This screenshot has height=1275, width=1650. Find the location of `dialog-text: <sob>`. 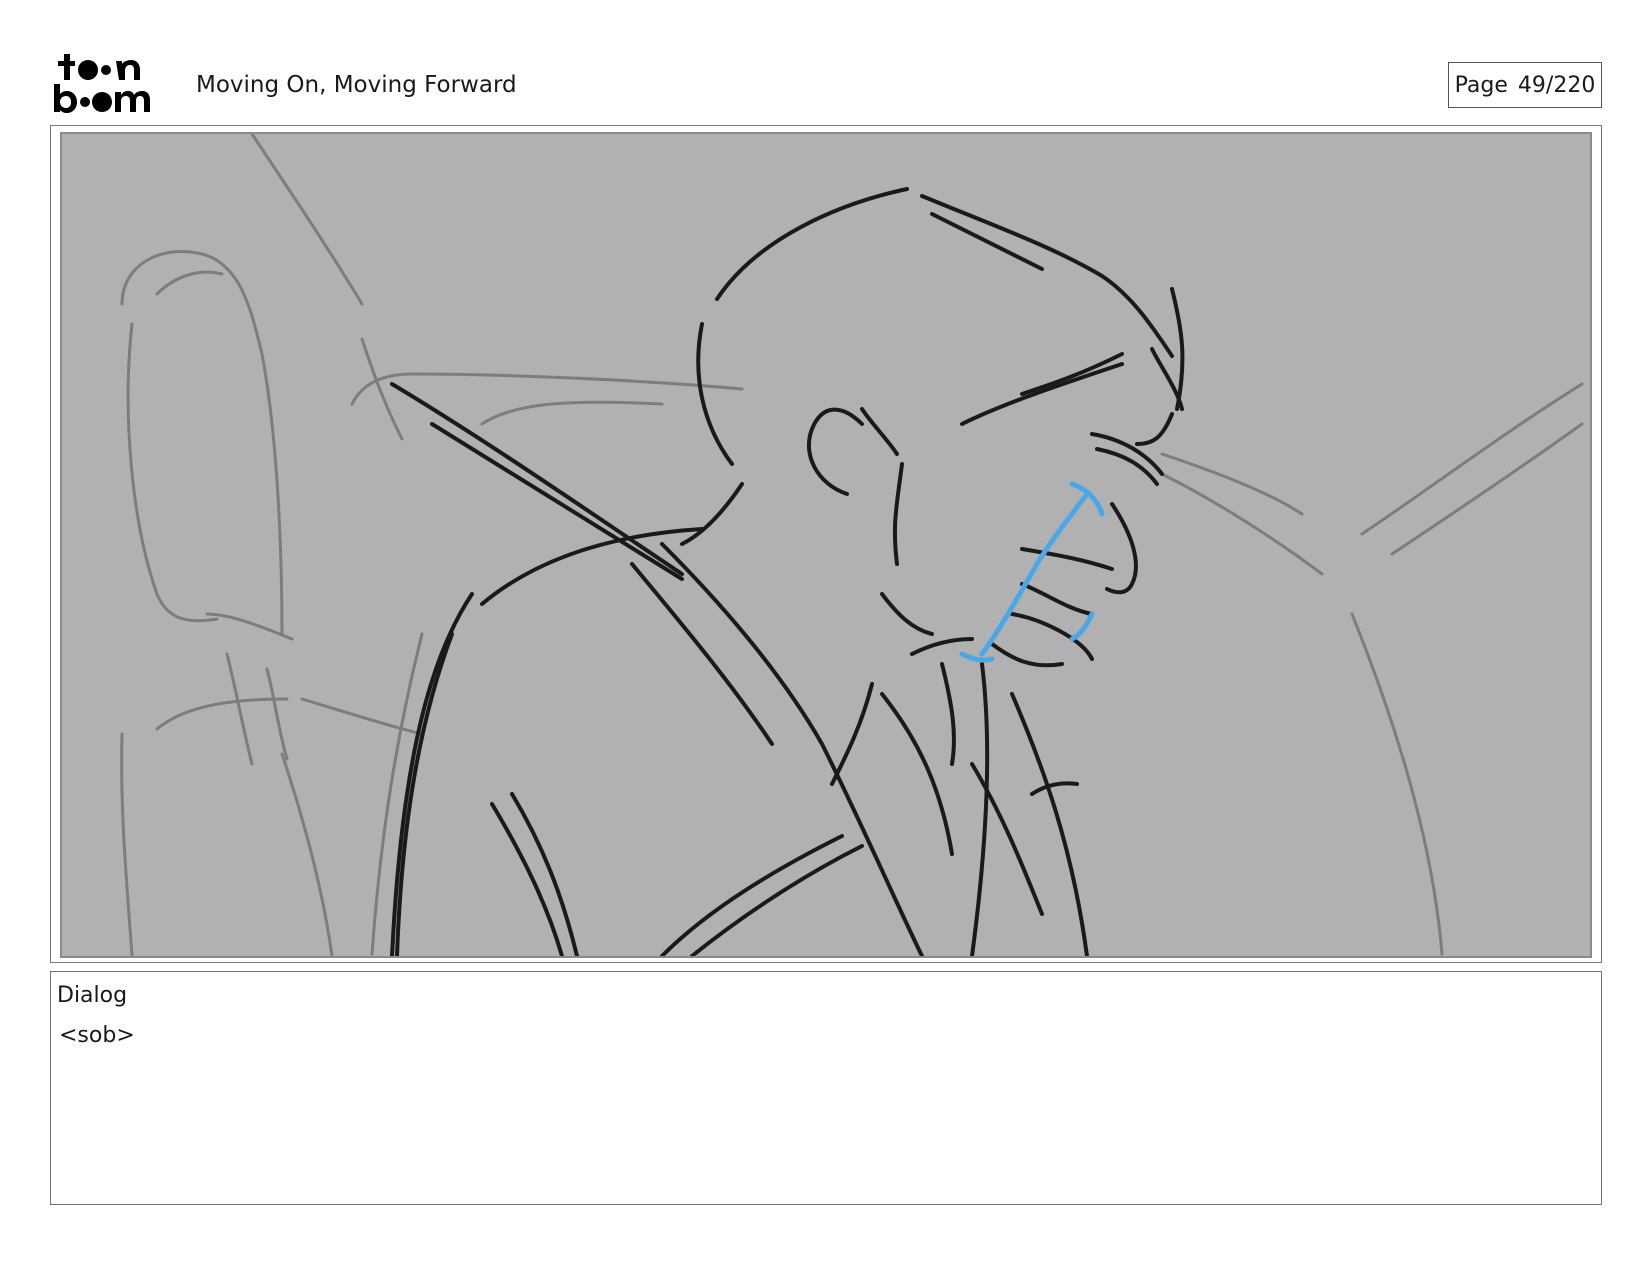

dialog-text: <sob> is located at coordinates (97, 1035).